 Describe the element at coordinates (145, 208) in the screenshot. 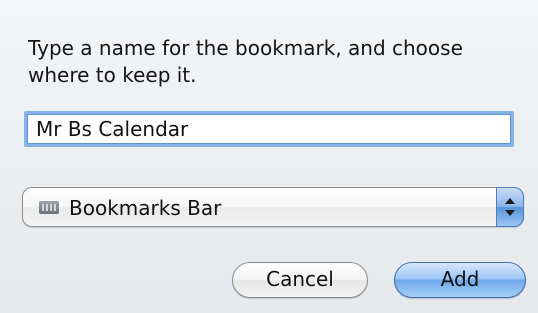

I see `bookmark-location-label: Bookmarks Bar` at that location.